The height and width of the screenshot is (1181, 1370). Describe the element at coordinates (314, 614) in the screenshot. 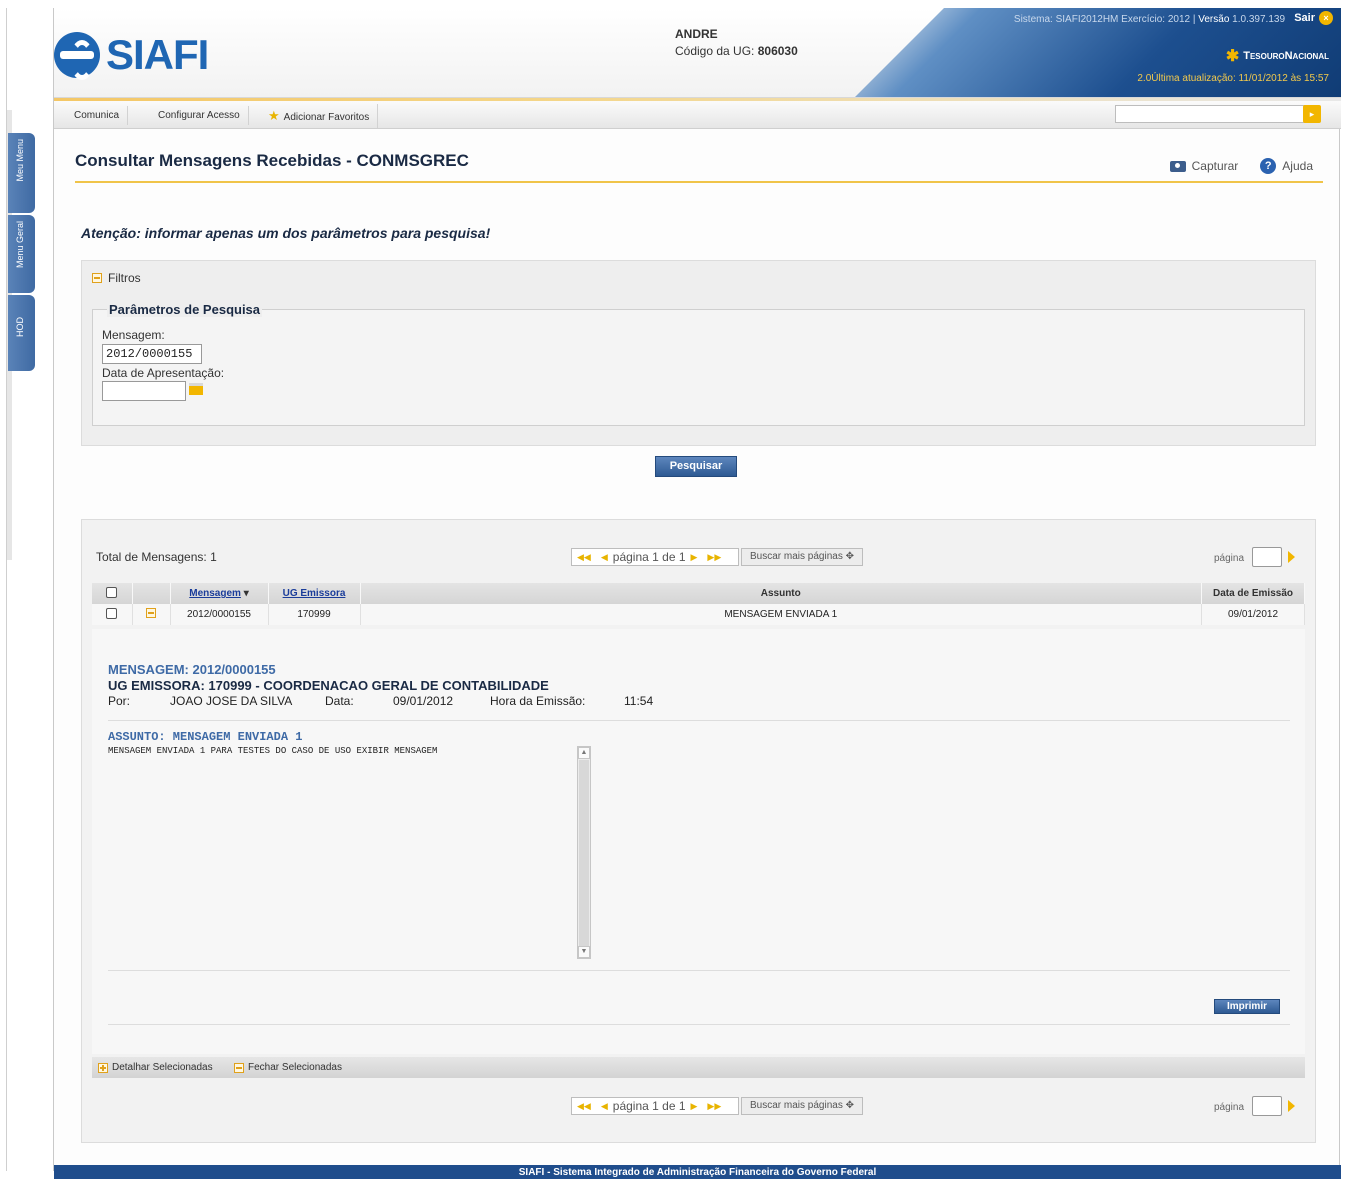

I see `cell-ug: 170999` at that location.